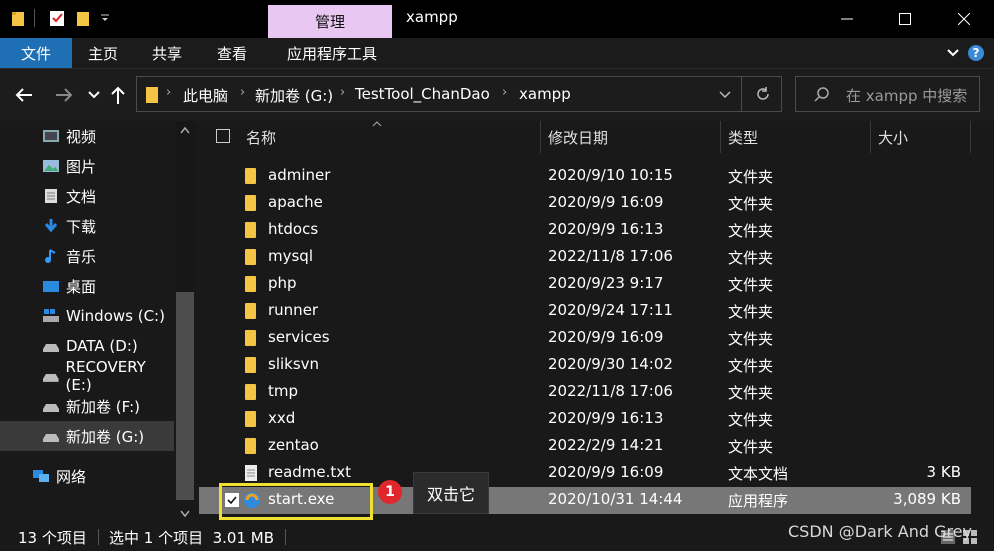 This screenshot has height=551, width=994. What do you see at coordinates (51, 315) in the screenshot?
I see `windows-drive-icon` at bounding box center [51, 315].